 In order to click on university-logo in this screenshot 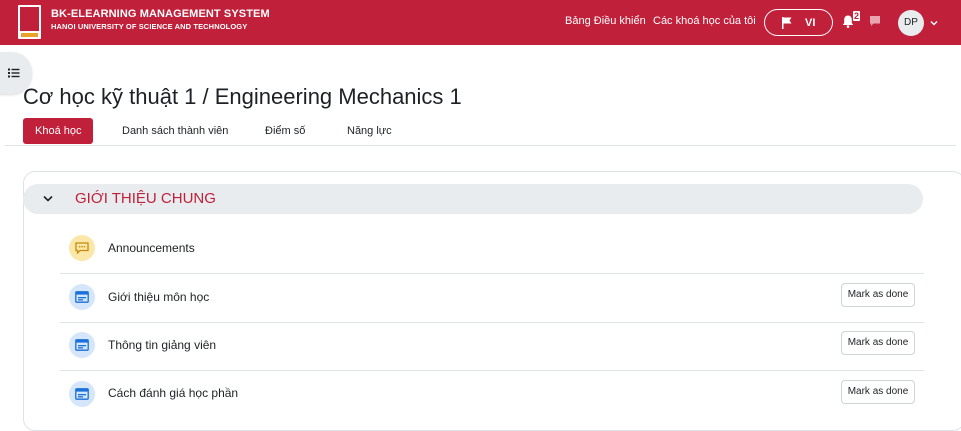, I will do `click(29, 22)`.